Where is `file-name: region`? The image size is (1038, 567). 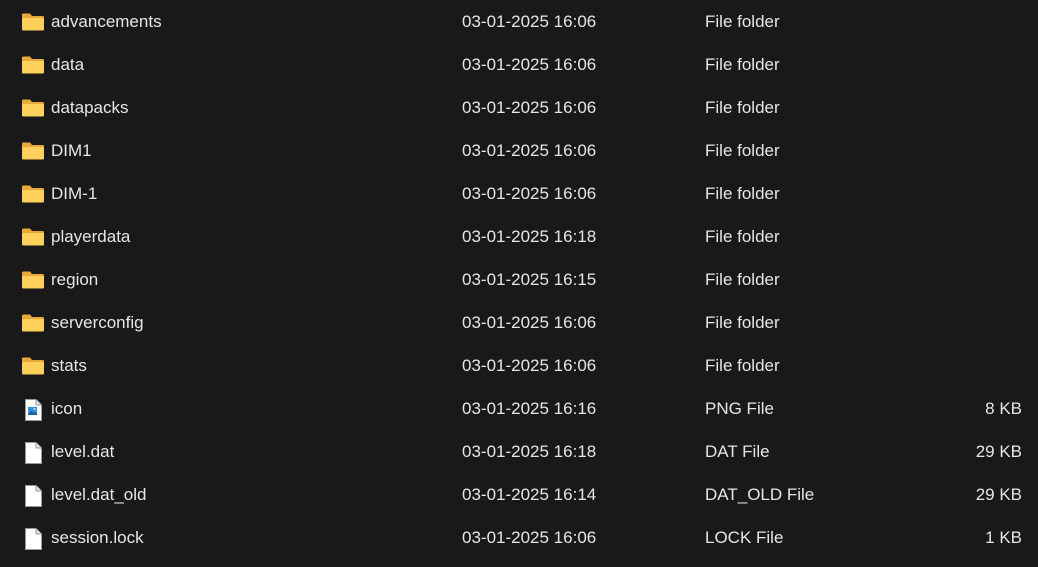 file-name: region is located at coordinates (75, 279).